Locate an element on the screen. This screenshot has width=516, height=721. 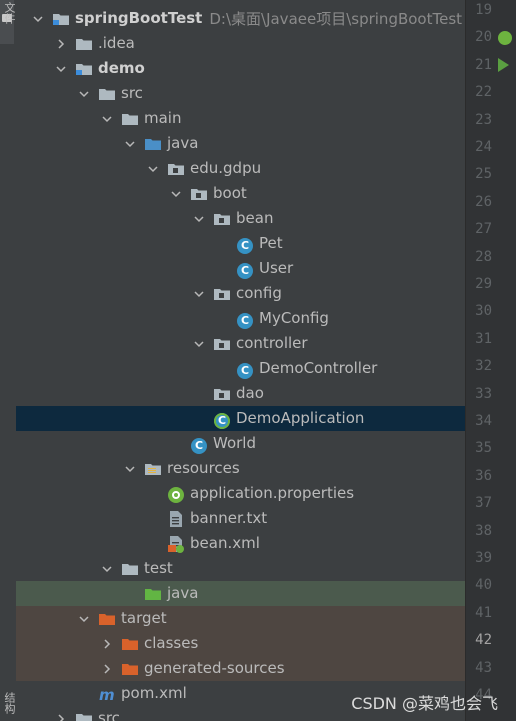
test-source-folder-icon is located at coordinates (153, 594).